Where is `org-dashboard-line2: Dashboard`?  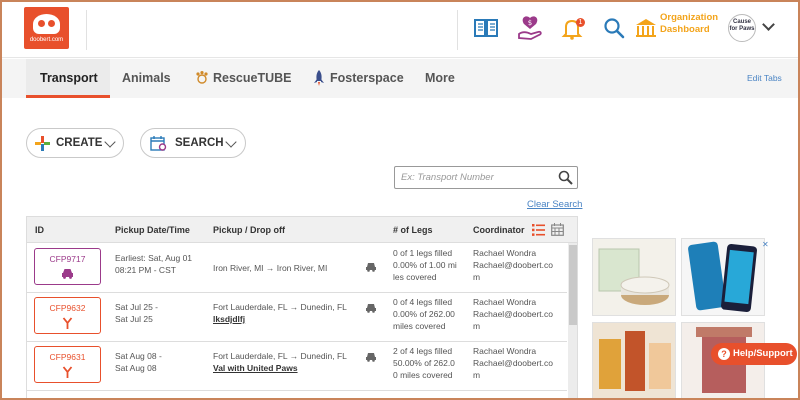
org-dashboard-line2: Dashboard is located at coordinates (685, 29).